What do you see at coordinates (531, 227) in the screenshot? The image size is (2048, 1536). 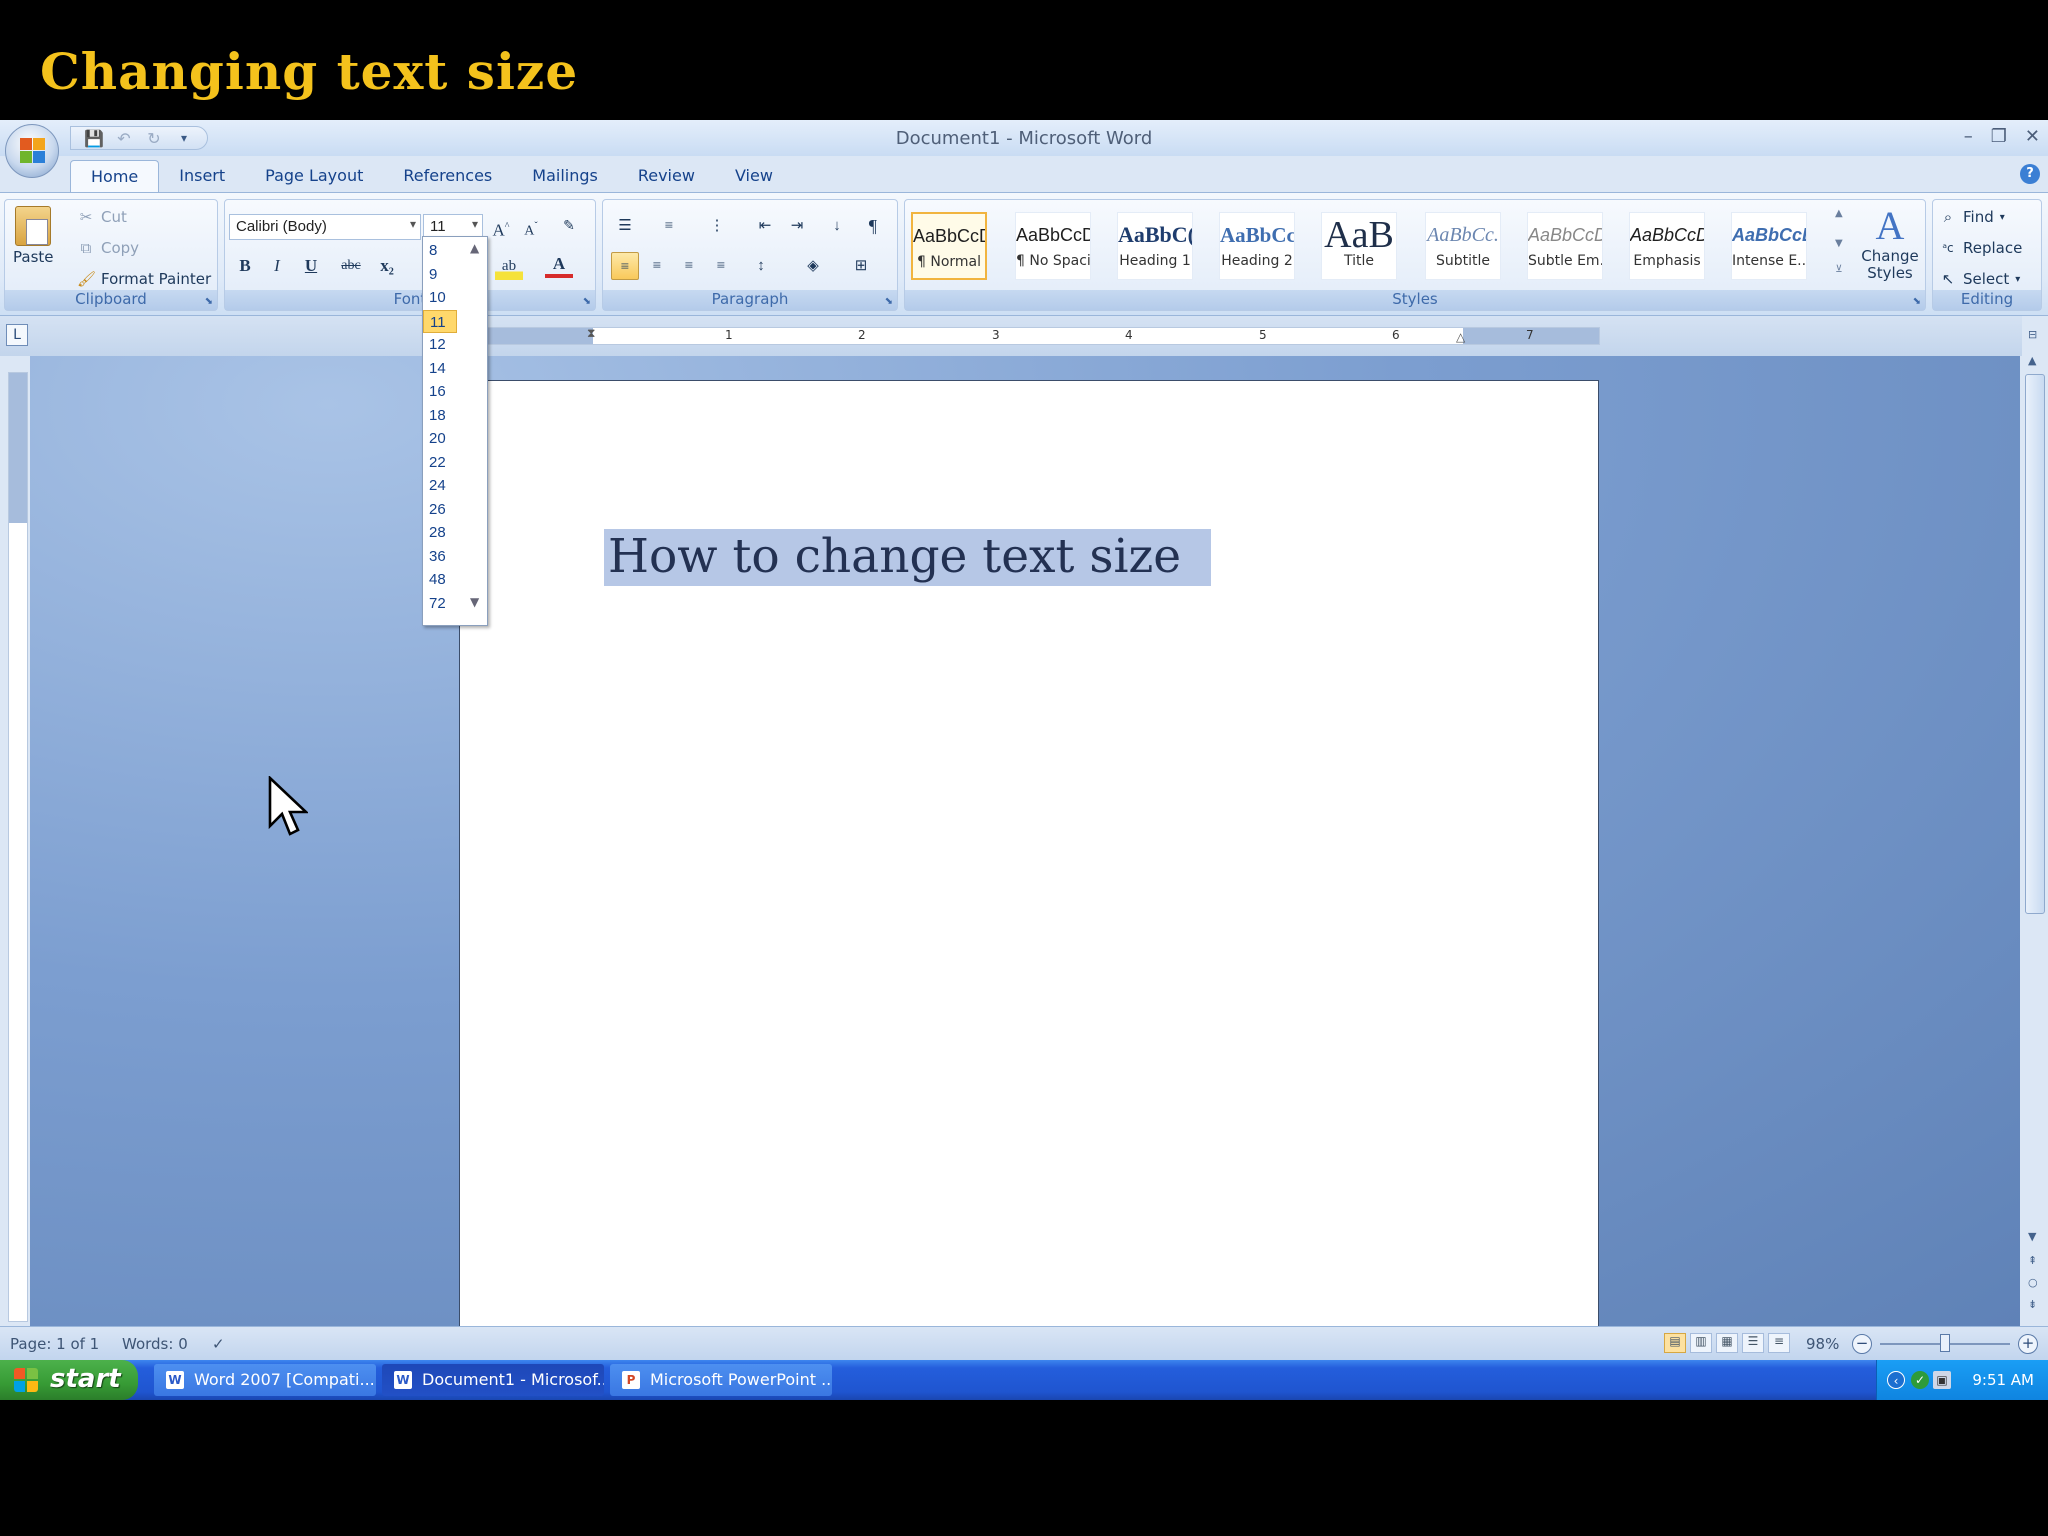 I see `shrink-font-button: Aˇ` at bounding box center [531, 227].